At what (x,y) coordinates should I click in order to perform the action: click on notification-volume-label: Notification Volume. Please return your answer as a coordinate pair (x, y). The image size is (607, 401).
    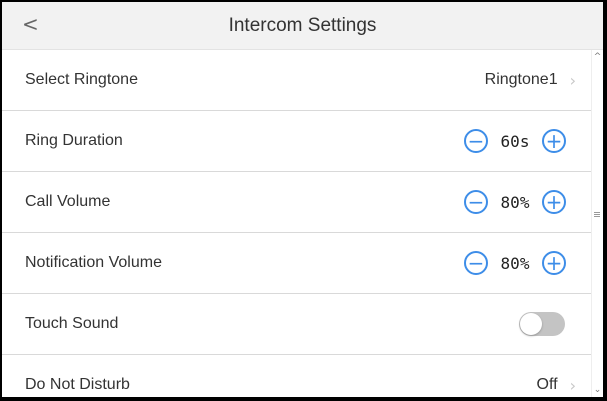
    Looking at the image, I should click on (93, 262).